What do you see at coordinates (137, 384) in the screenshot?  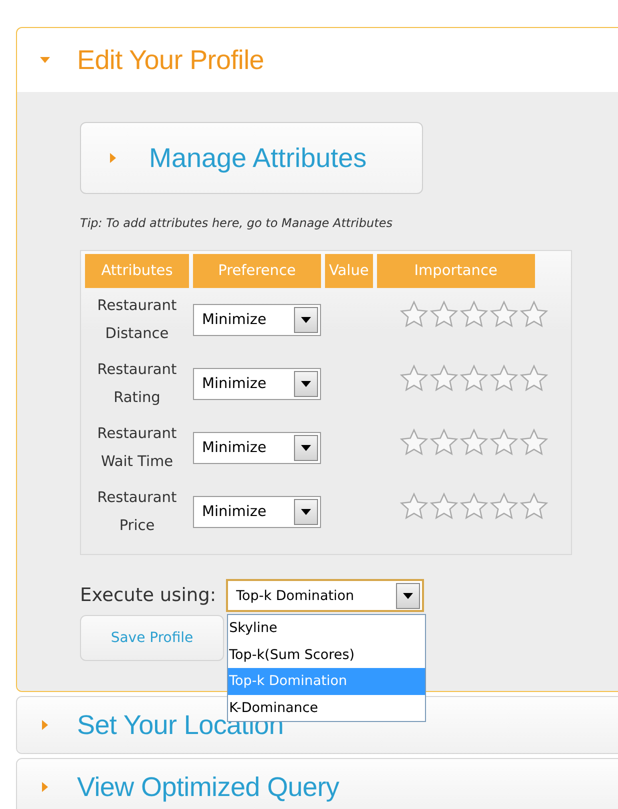 I see `attribute-name: Restaurant Rating` at bounding box center [137, 384].